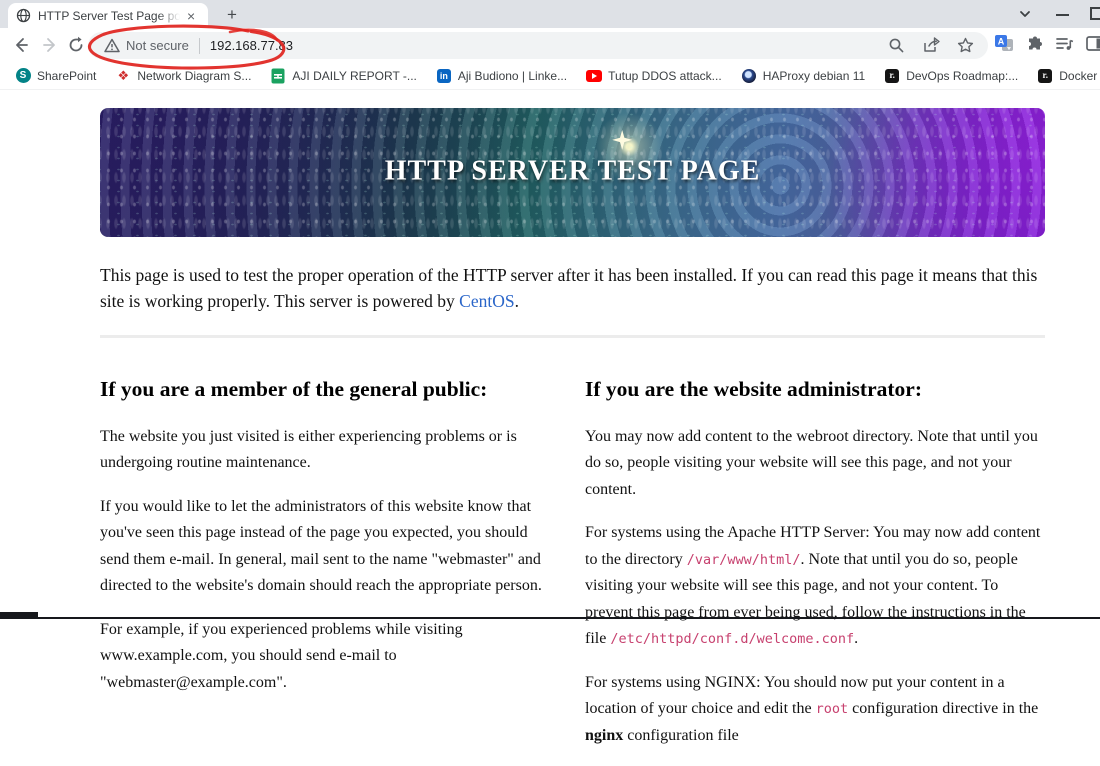 The height and width of the screenshot is (766, 1100). I want to click on reload-icon, so click(76, 45).